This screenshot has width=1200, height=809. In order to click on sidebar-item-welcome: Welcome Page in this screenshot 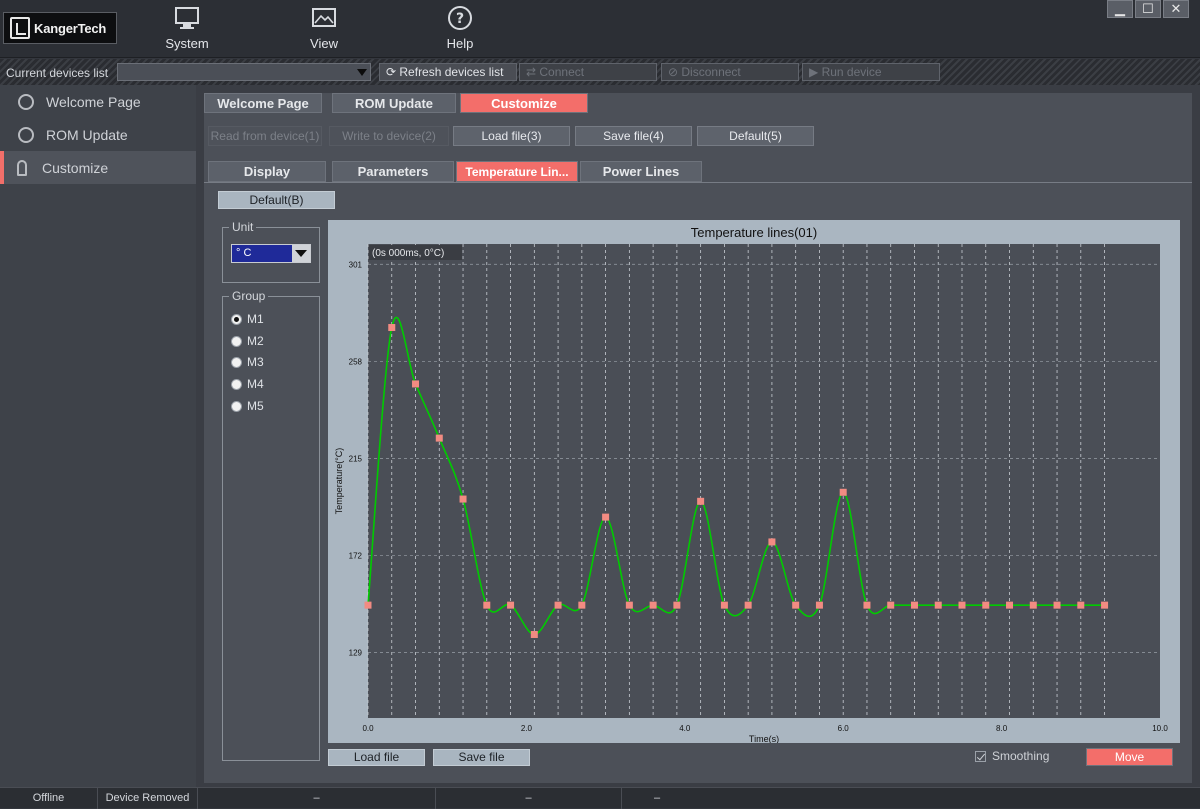, I will do `click(98, 101)`.